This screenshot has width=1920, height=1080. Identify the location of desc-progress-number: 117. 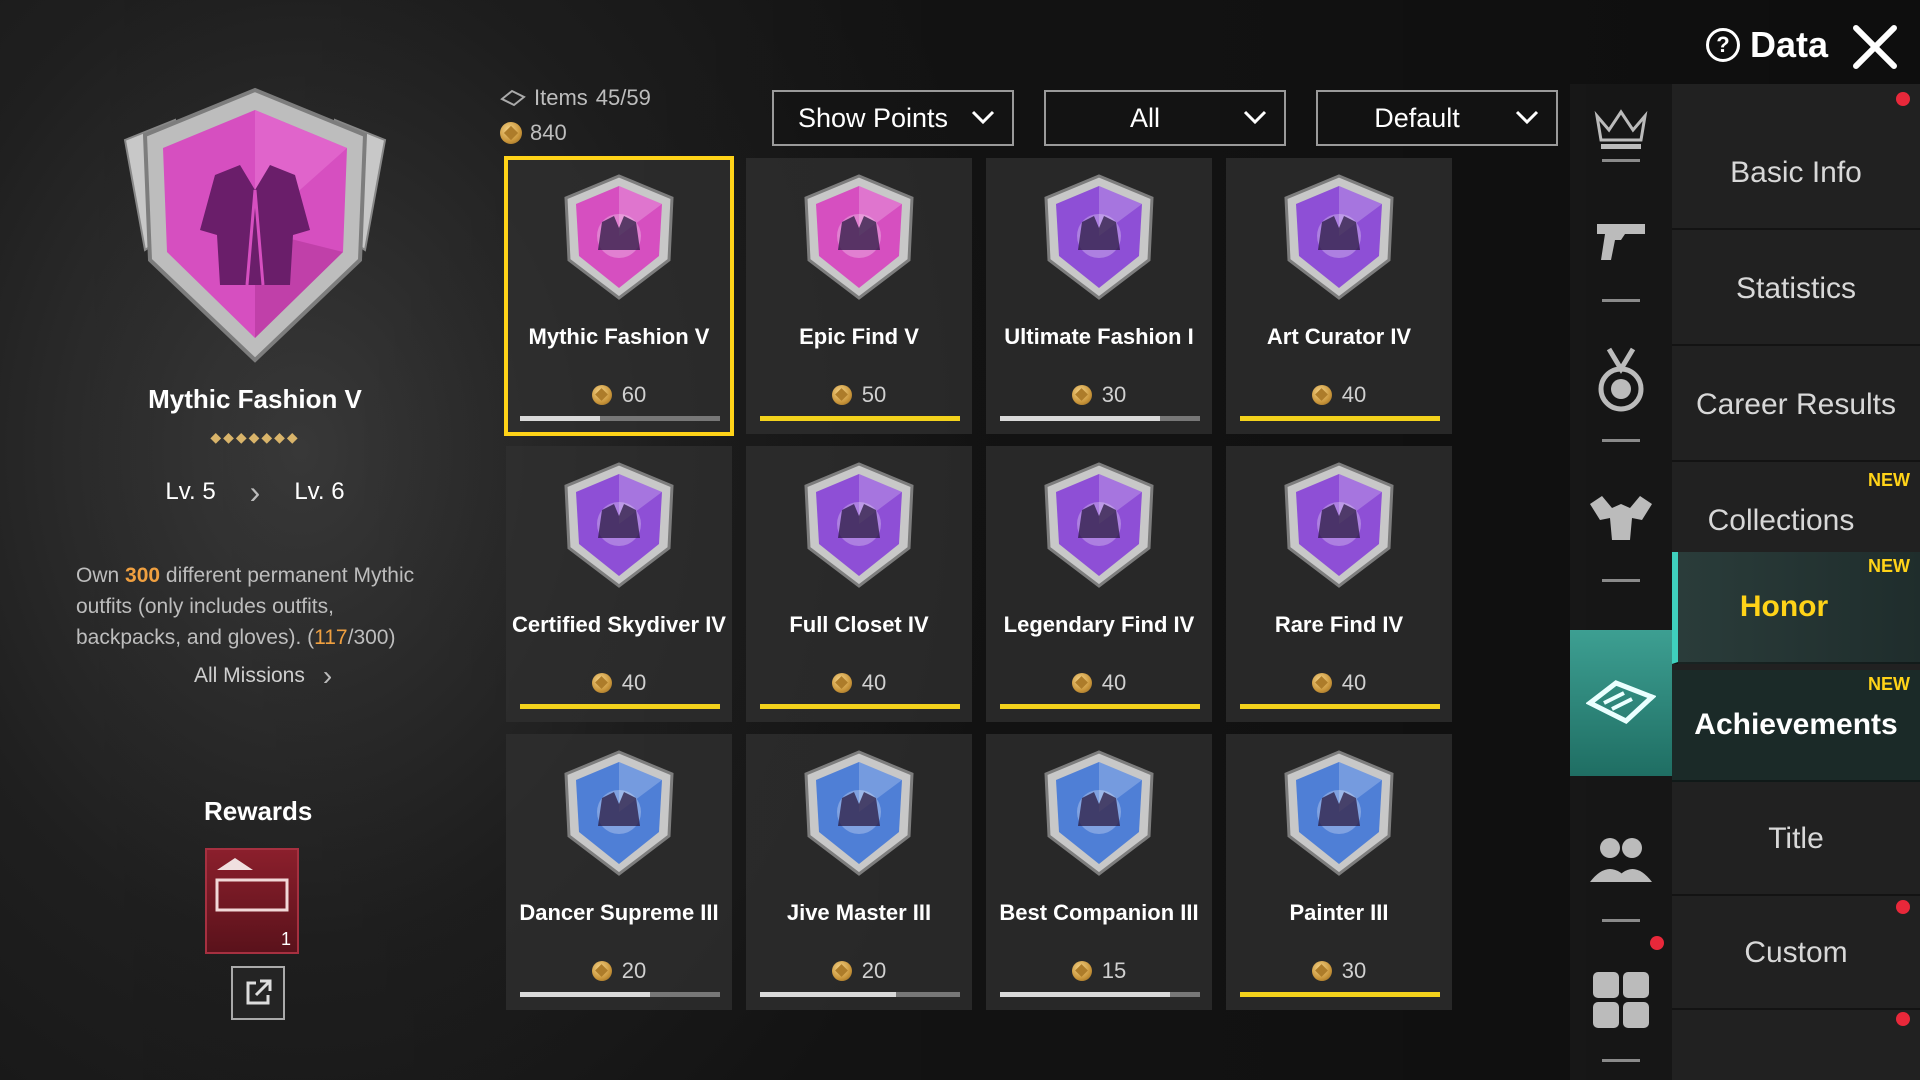
(331, 637).